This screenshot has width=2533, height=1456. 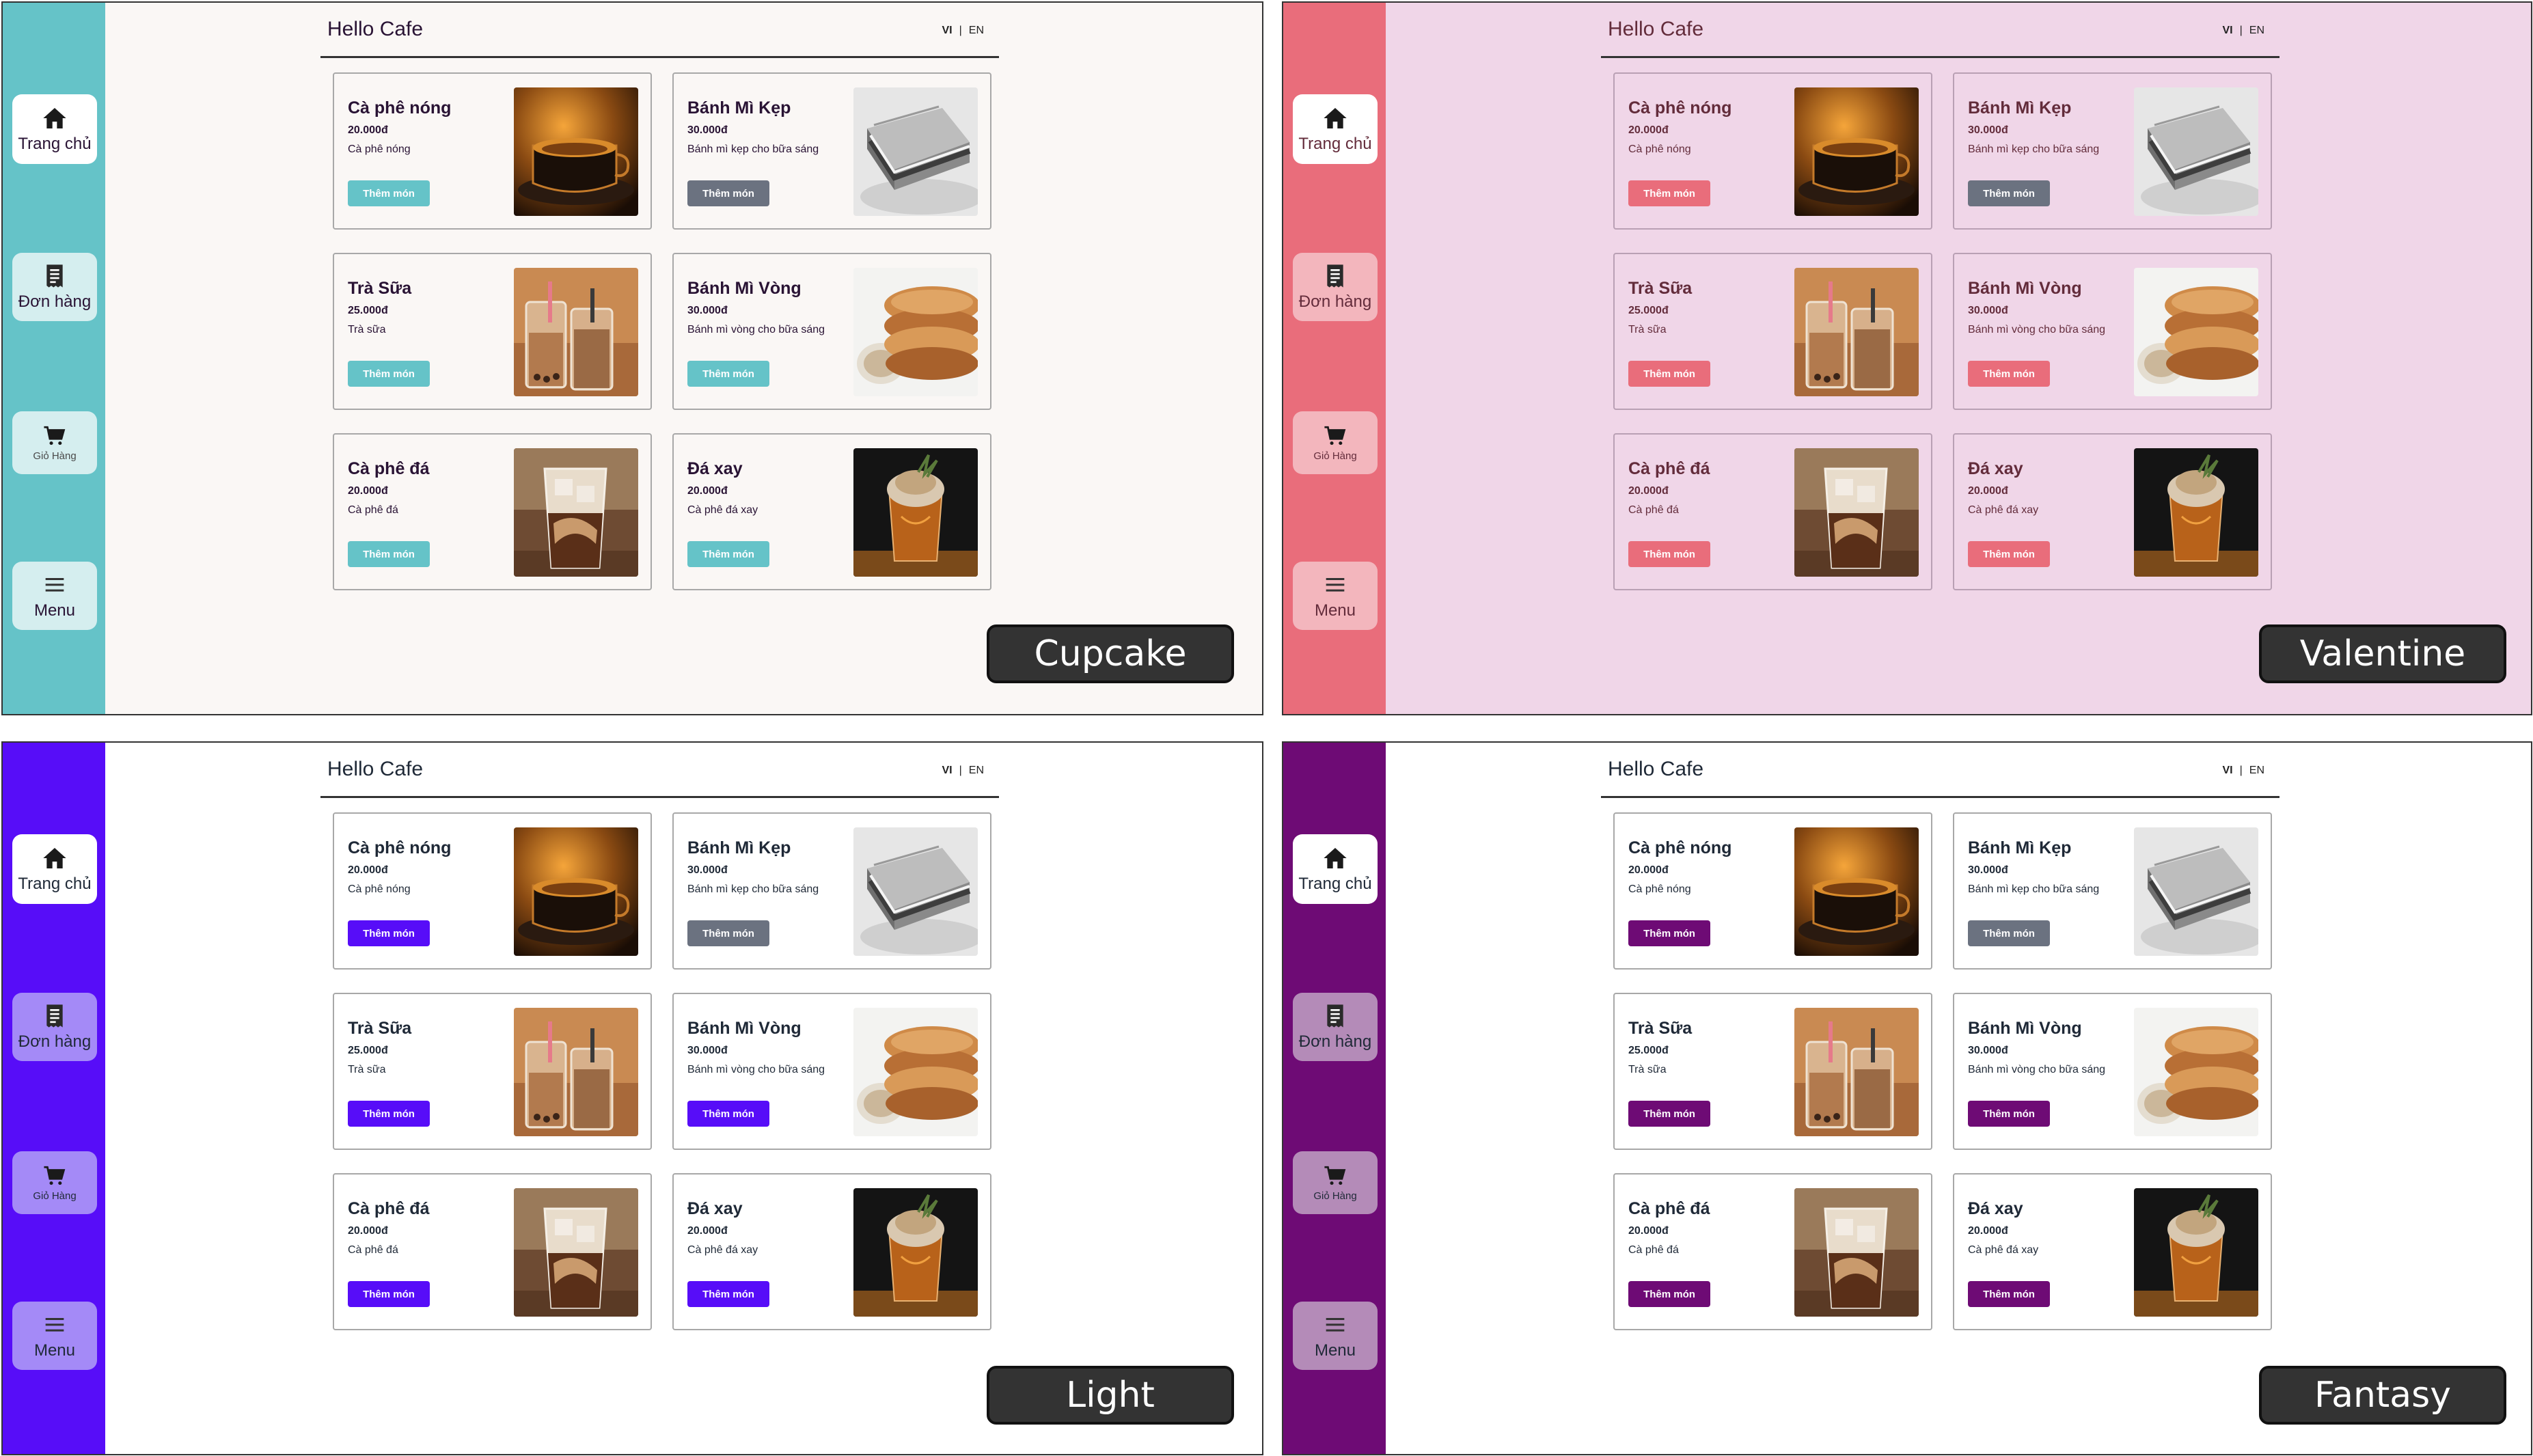 I want to click on product-name: Bánh Mì Kẹp, so click(x=2020, y=847).